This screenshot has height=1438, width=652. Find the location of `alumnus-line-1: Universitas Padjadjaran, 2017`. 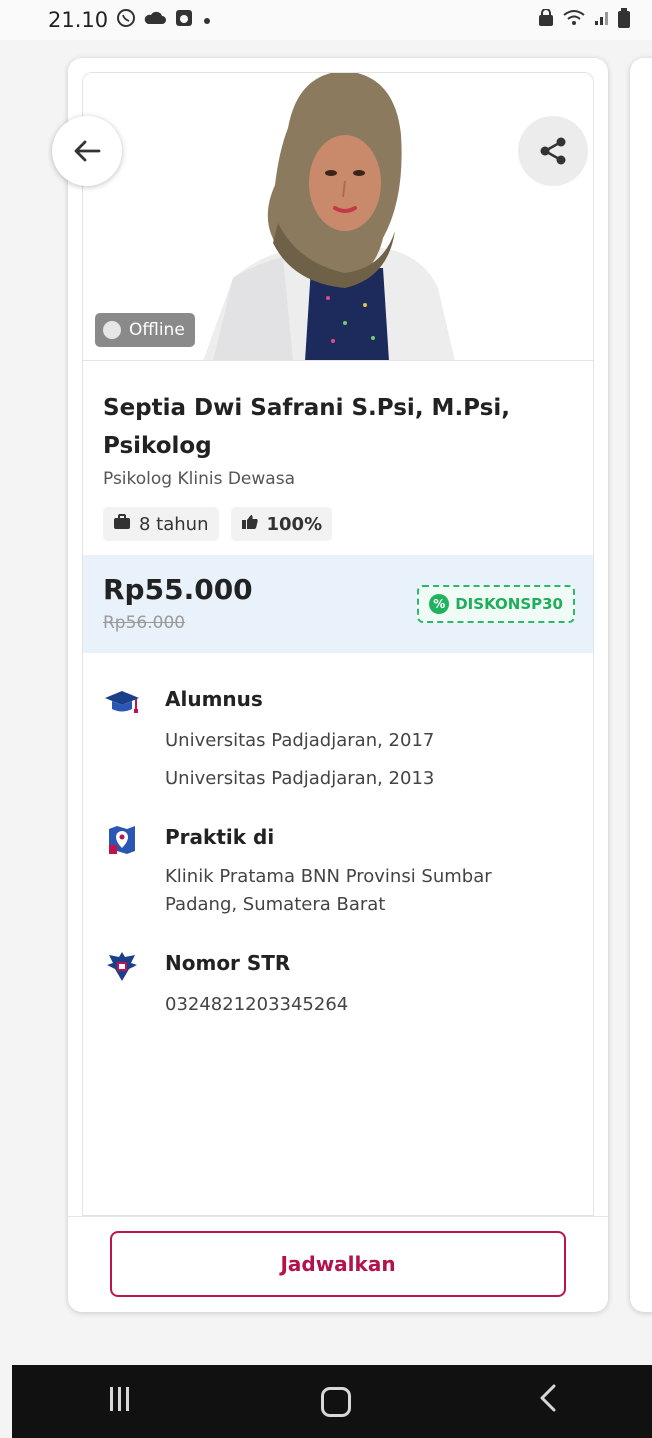

alumnus-line-1: Universitas Padjadjaran, 2017 is located at coordinates (300, 740).